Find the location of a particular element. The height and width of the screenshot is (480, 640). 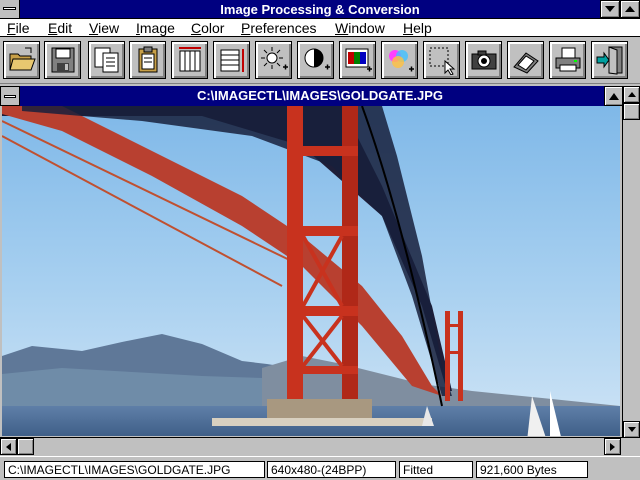

copy-pages-icon is located at coordinates (106, 60).